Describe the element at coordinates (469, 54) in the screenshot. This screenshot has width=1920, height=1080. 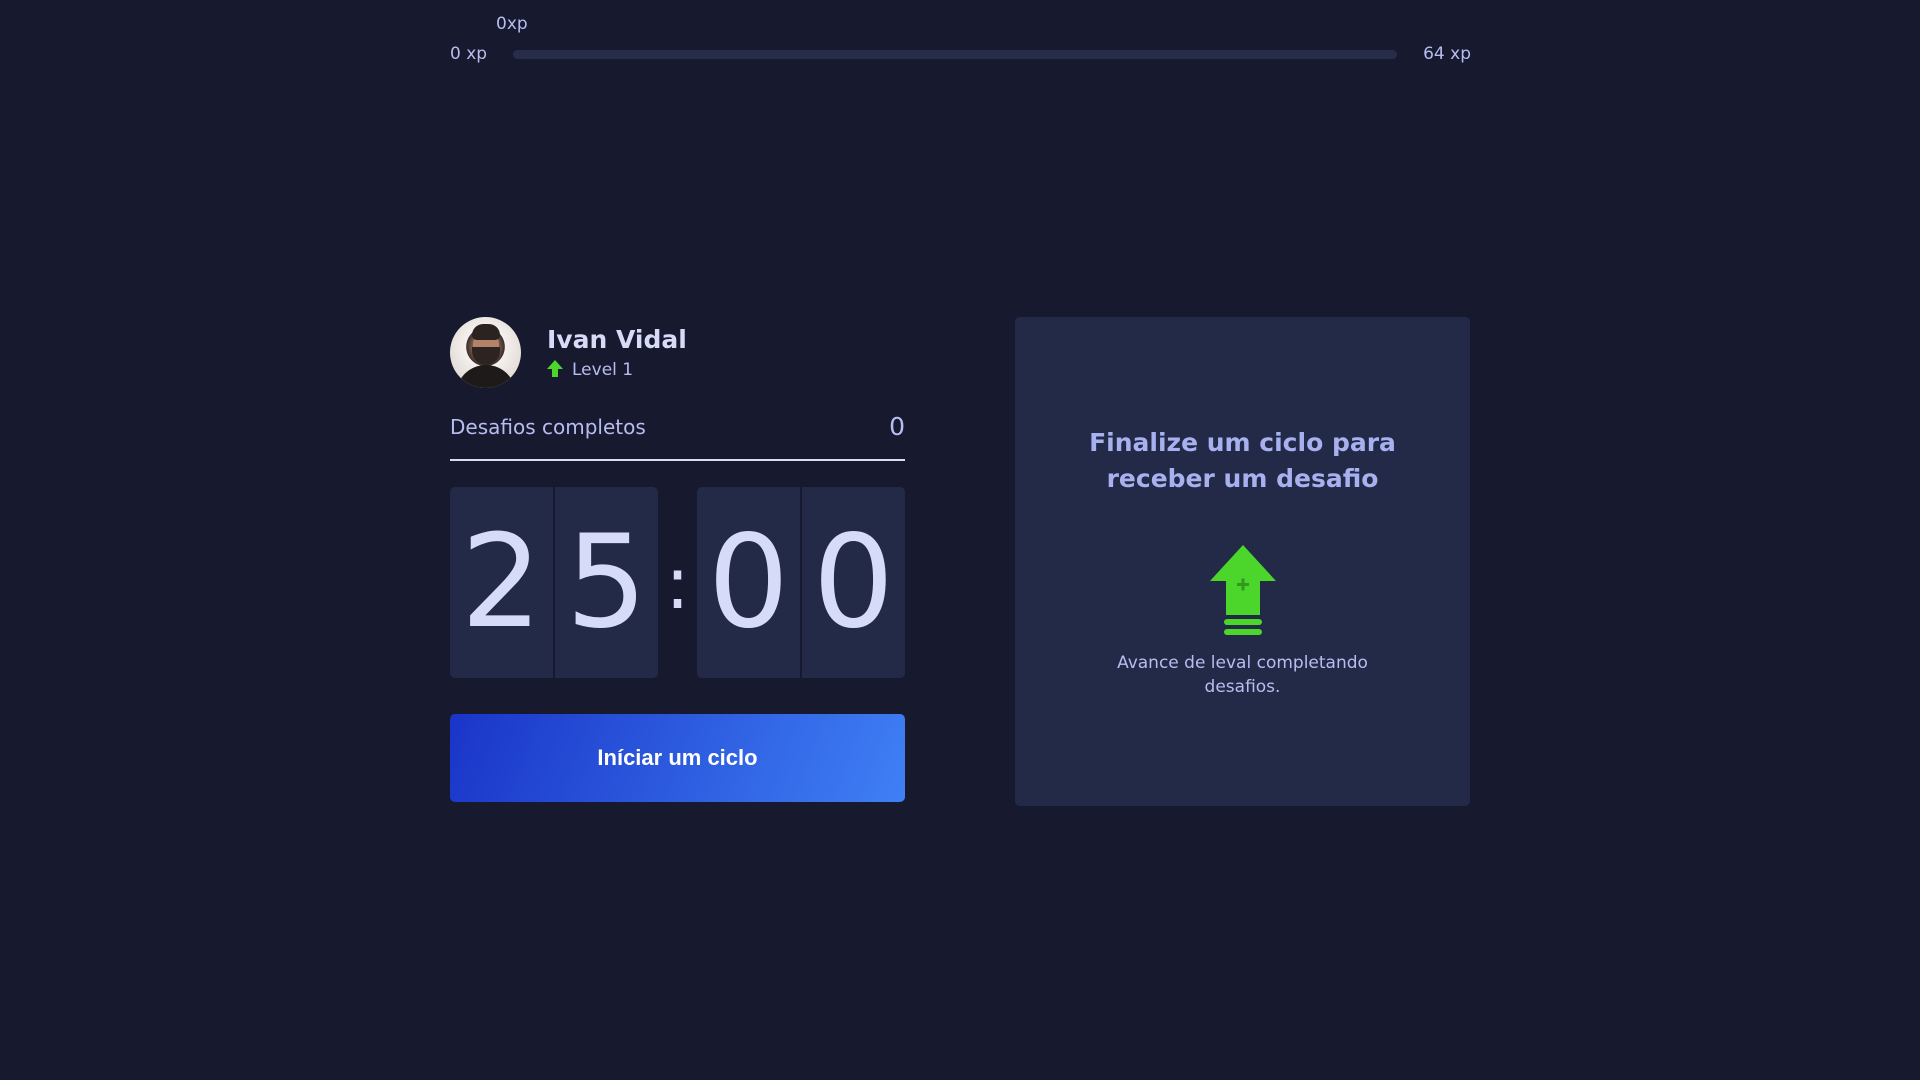
I see `xp-min-label: 0 xp` at that location.